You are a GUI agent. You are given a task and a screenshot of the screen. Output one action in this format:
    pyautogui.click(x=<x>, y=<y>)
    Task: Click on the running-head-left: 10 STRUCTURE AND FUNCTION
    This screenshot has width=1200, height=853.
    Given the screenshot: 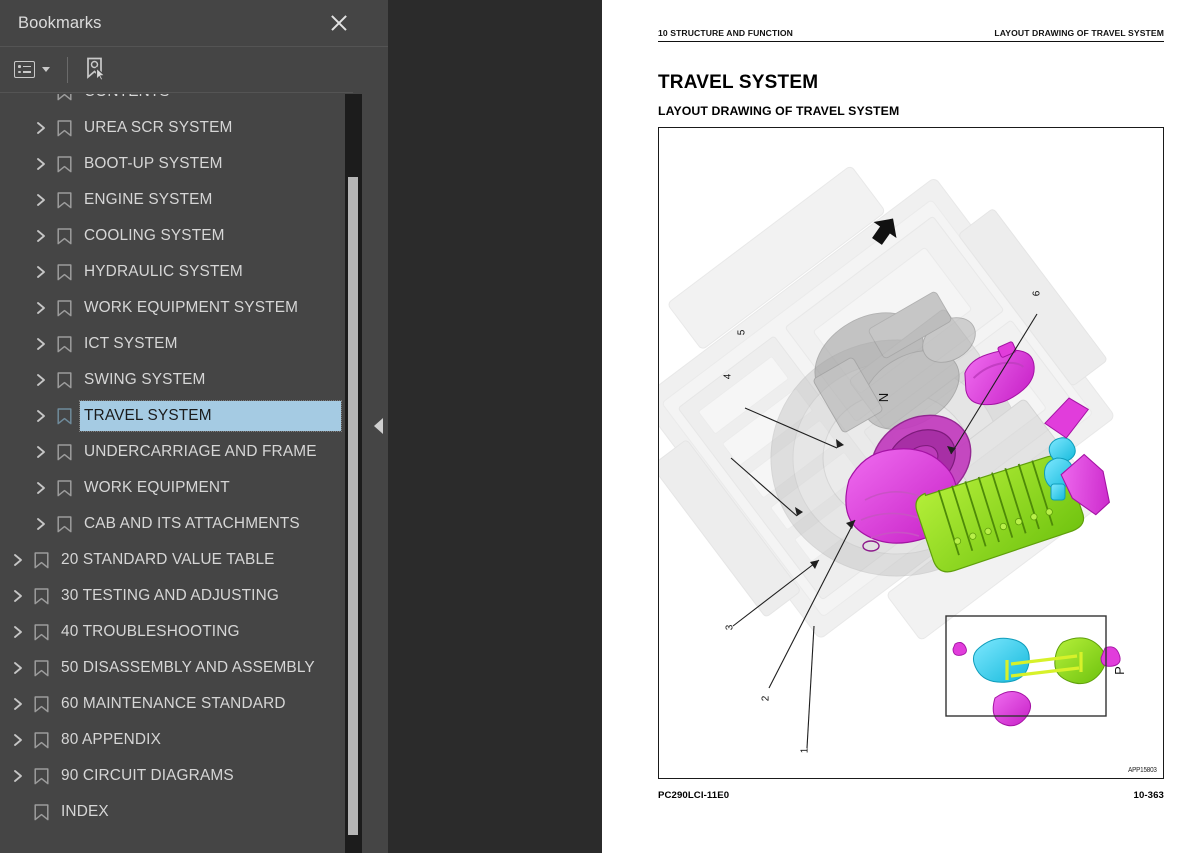 What is the action you would take?
    pyautogui.click(x=725, y=33)
    